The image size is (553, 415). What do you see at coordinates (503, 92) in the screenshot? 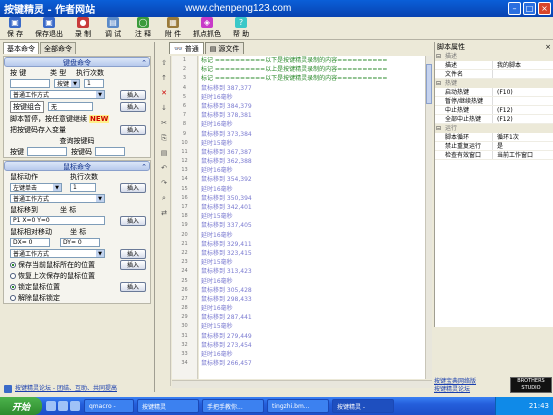
I see `property-value: (F10)` at bounding box center [503, 92].